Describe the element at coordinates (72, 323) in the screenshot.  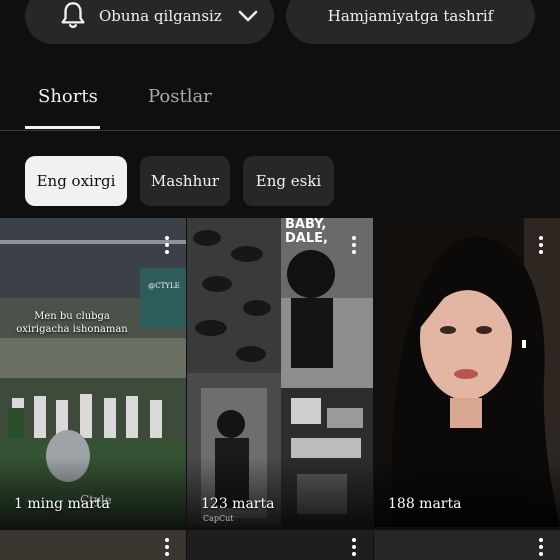
I see `short-overlay-text: Men bu clubga oxirigacha ishonaman` at that location.